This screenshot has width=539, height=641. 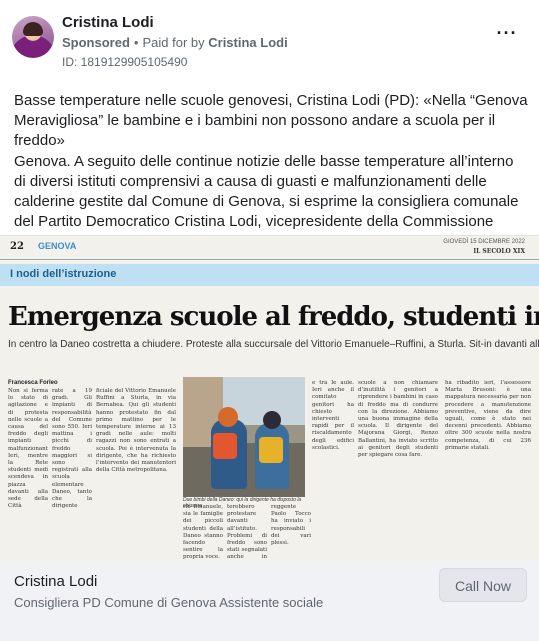 I want to click on paid-for-prefix: Paid for by, so click(x=173, y=42).